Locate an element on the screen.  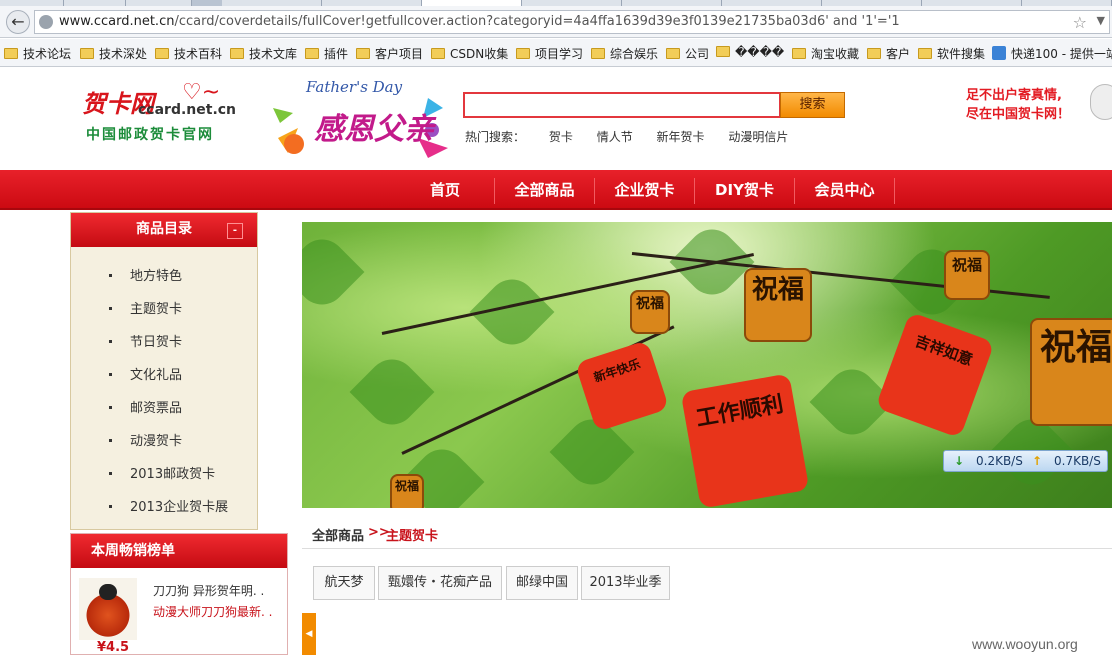
chevron-down-icon: ▼ is located at coordinates (1101, 20).